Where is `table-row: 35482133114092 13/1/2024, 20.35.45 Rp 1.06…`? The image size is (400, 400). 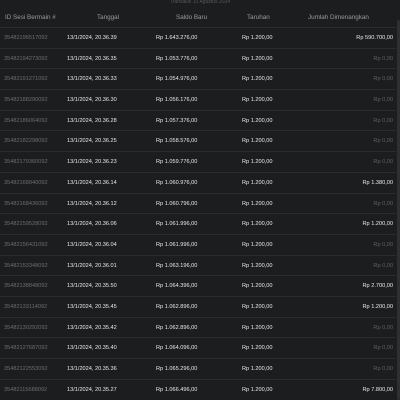 table-row: 35482133114092 13/1/2024, 20.35.45 Rp 1.06… is located at coordinates (200, 306).